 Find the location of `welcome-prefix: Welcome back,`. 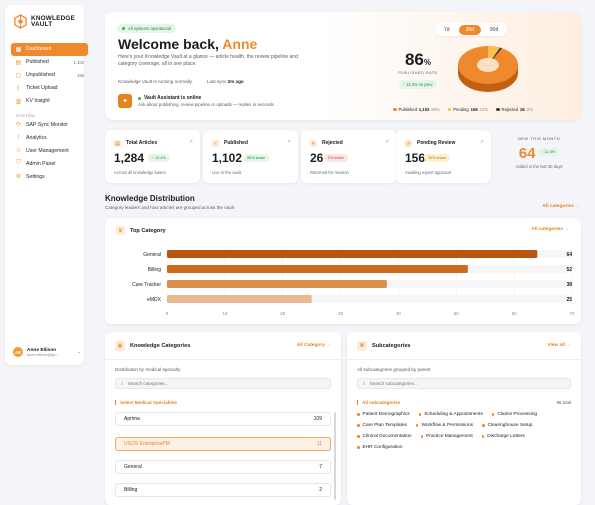

welcome-prefix: Welcome back, is located at coordinates (168, 44).